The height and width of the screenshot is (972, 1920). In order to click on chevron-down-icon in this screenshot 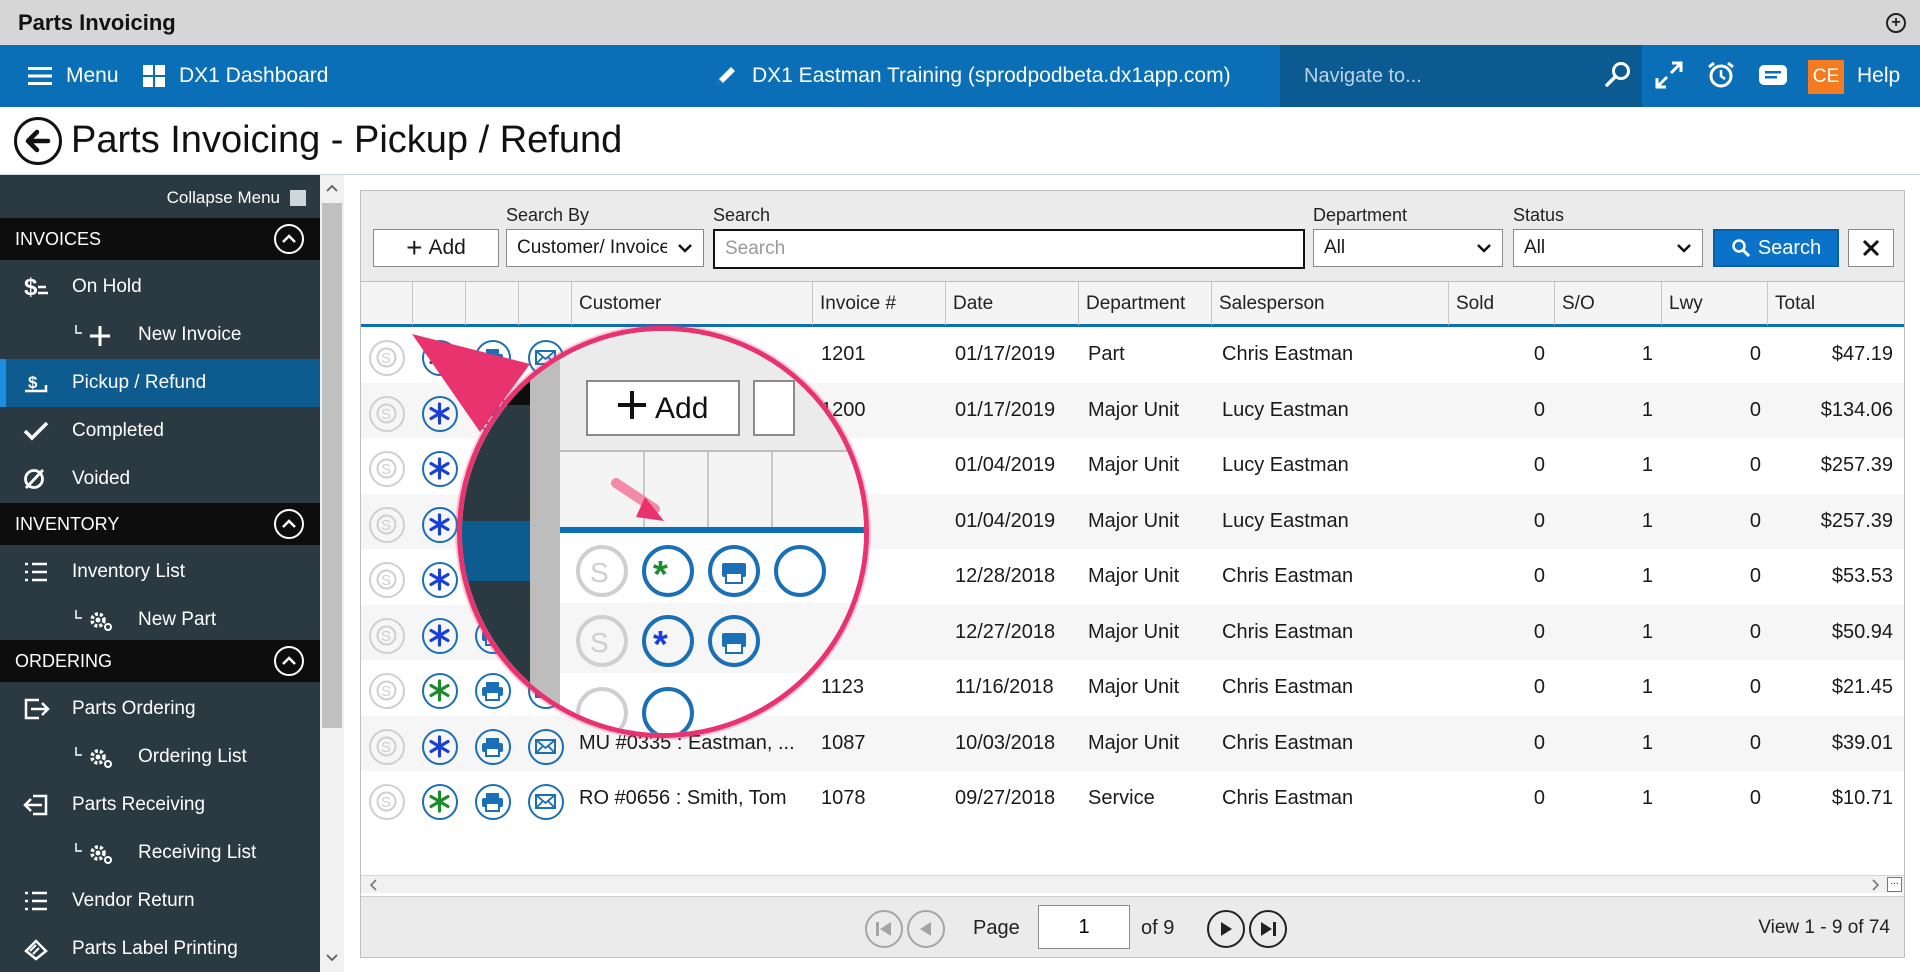, I will do `click(685, 248)`.